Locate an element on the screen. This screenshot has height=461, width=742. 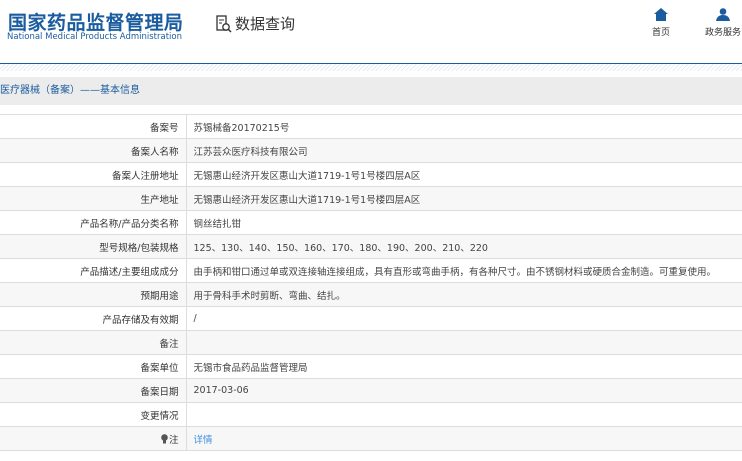
row-label-text: 预期用途 is located at coordinates (159, 296).